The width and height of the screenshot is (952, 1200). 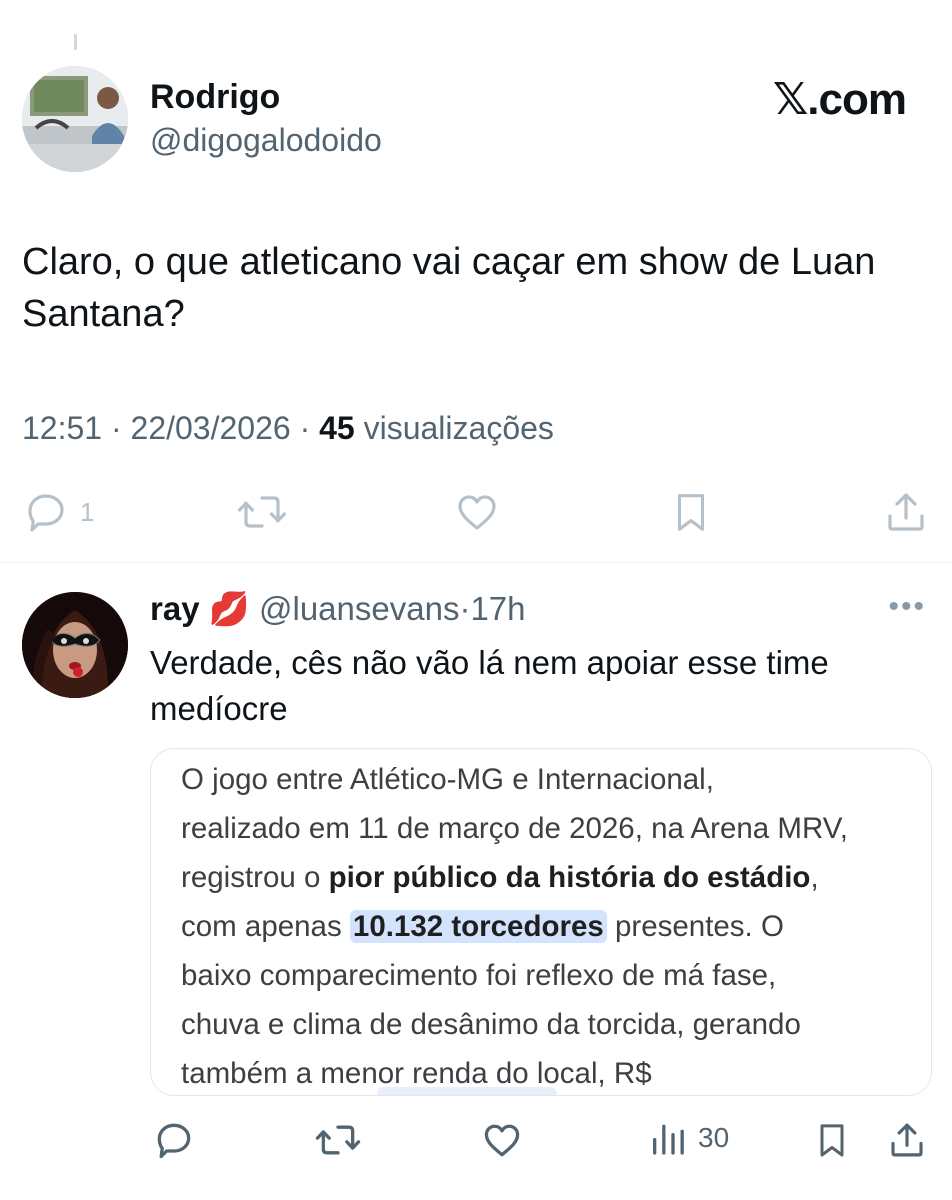 I want to click on reply-button: 1, so click(x=58, y=512).